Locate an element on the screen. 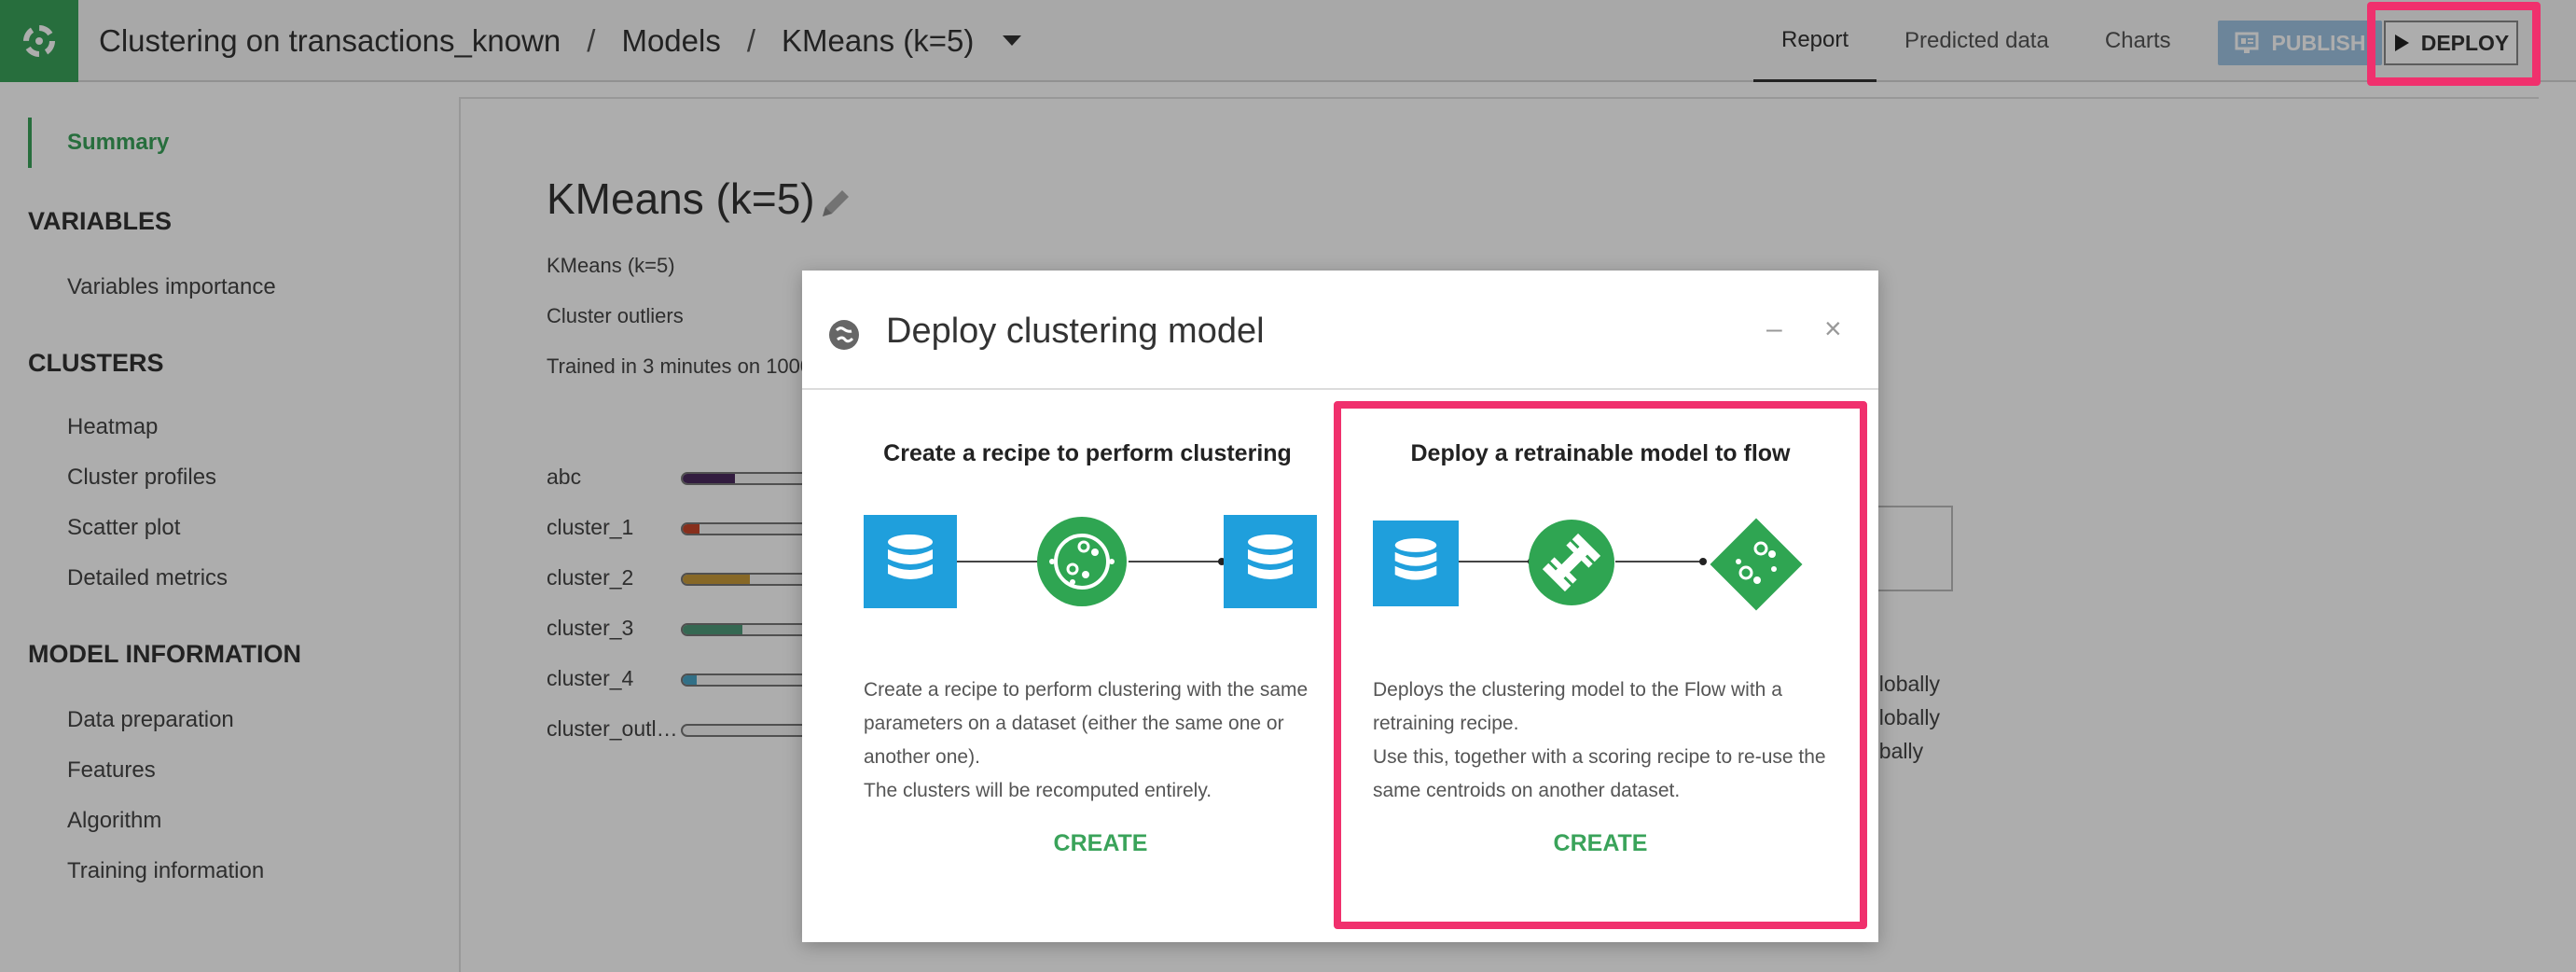 The image size is (2576, 972). create-recipe-button: CREATE is located at coordinates (1100, 843).